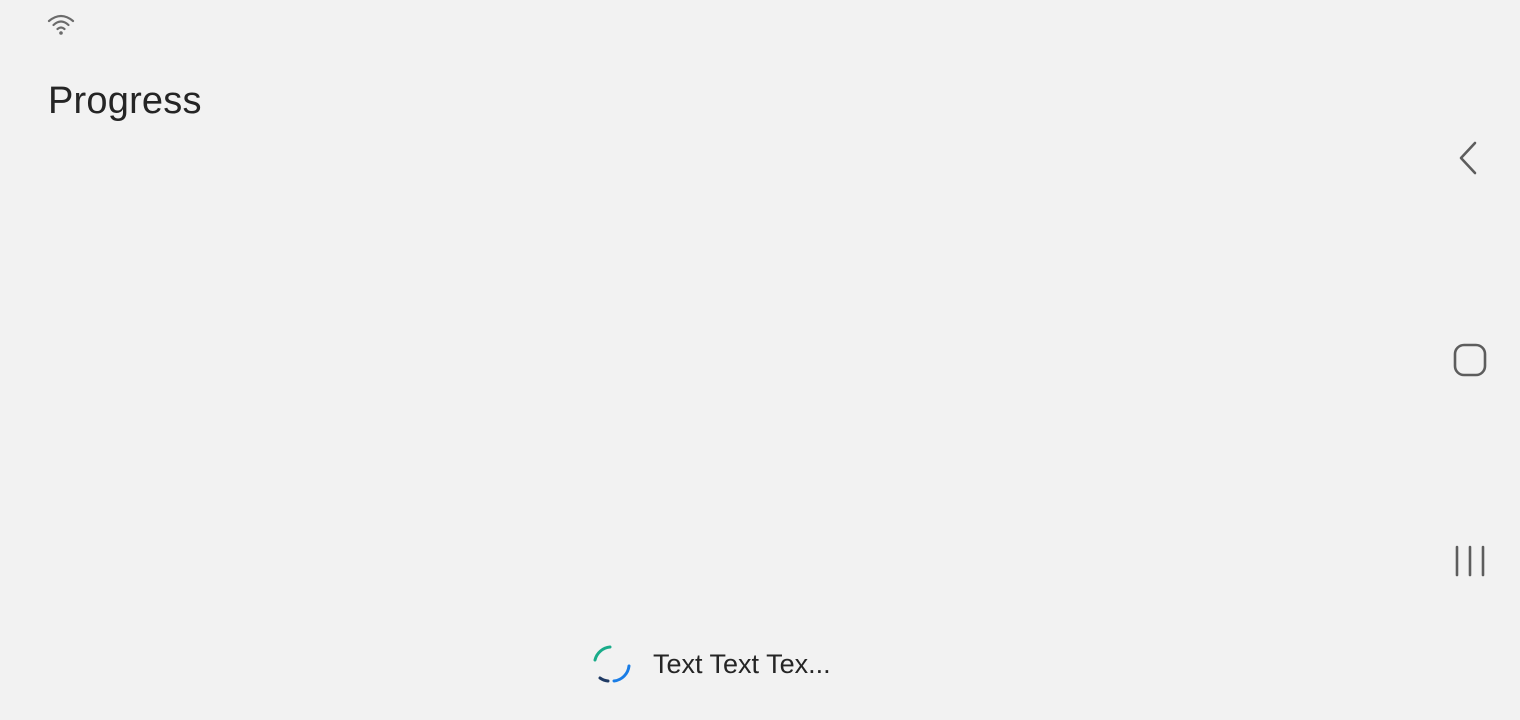 The width and height of the screenshot is (1520, 720). I want to click on wifi-icon, so click(61, 24).